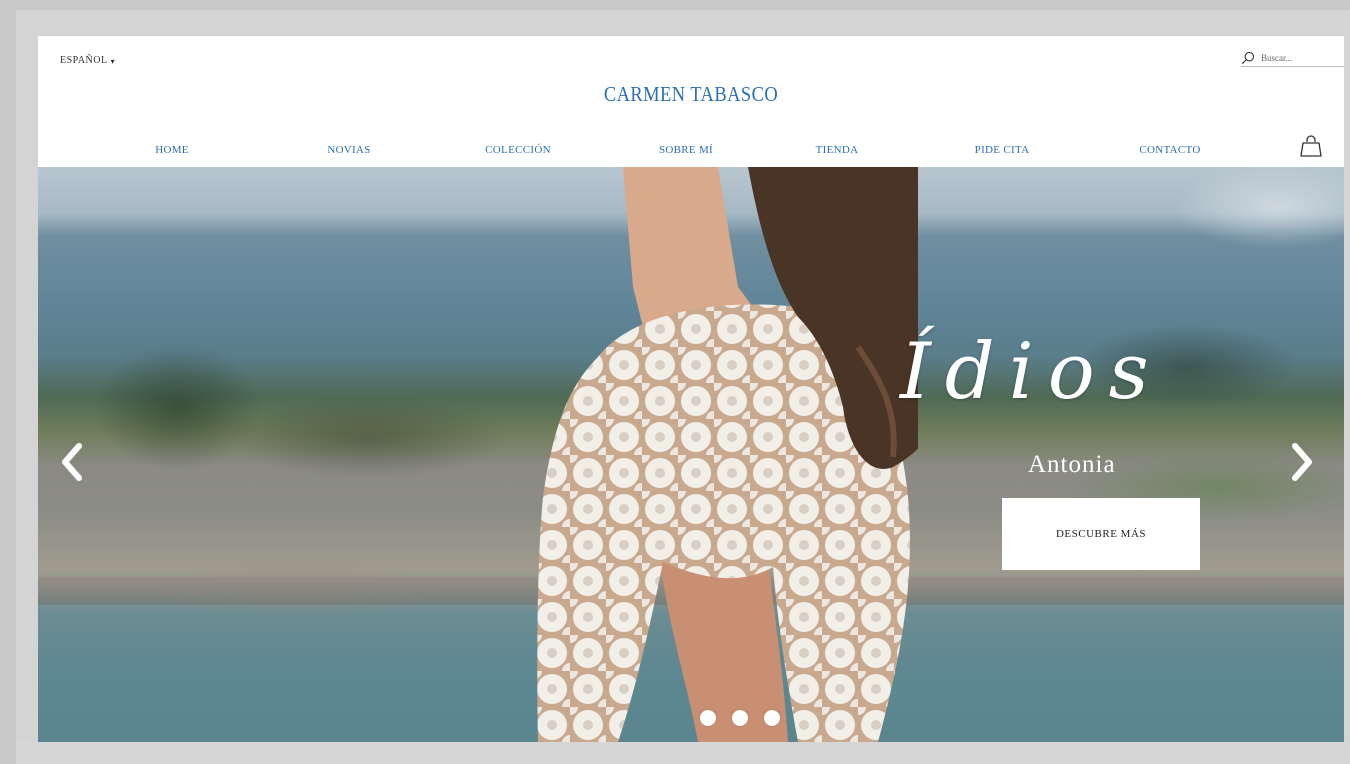 Image resolution: width=1350 pixels, height=764 pixels. Describe the element at coordinates (113, 61) in the screenshot. I see `chevron-down-icon: ▾` at that location.